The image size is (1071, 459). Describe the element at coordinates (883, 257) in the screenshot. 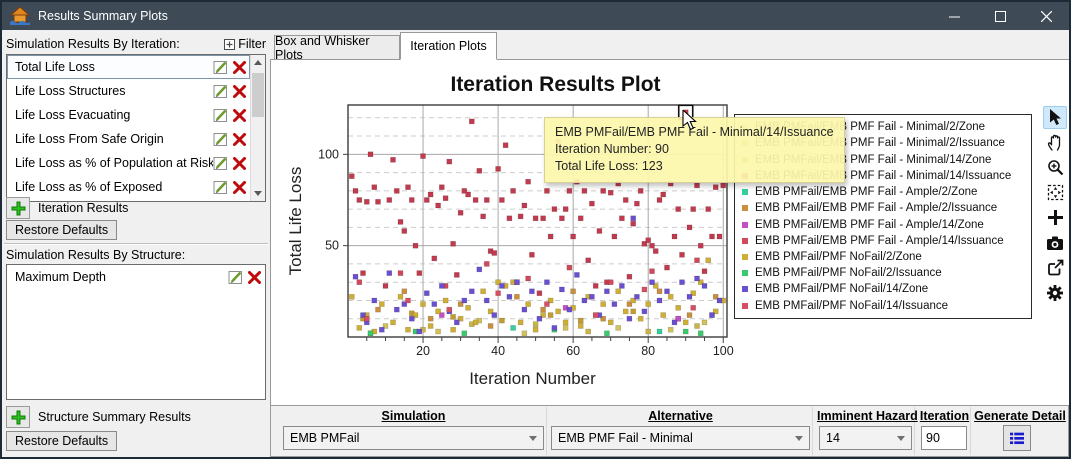

I see `legend-item: EMB PMFail/PMF NoFail/2/Zone` at that location.